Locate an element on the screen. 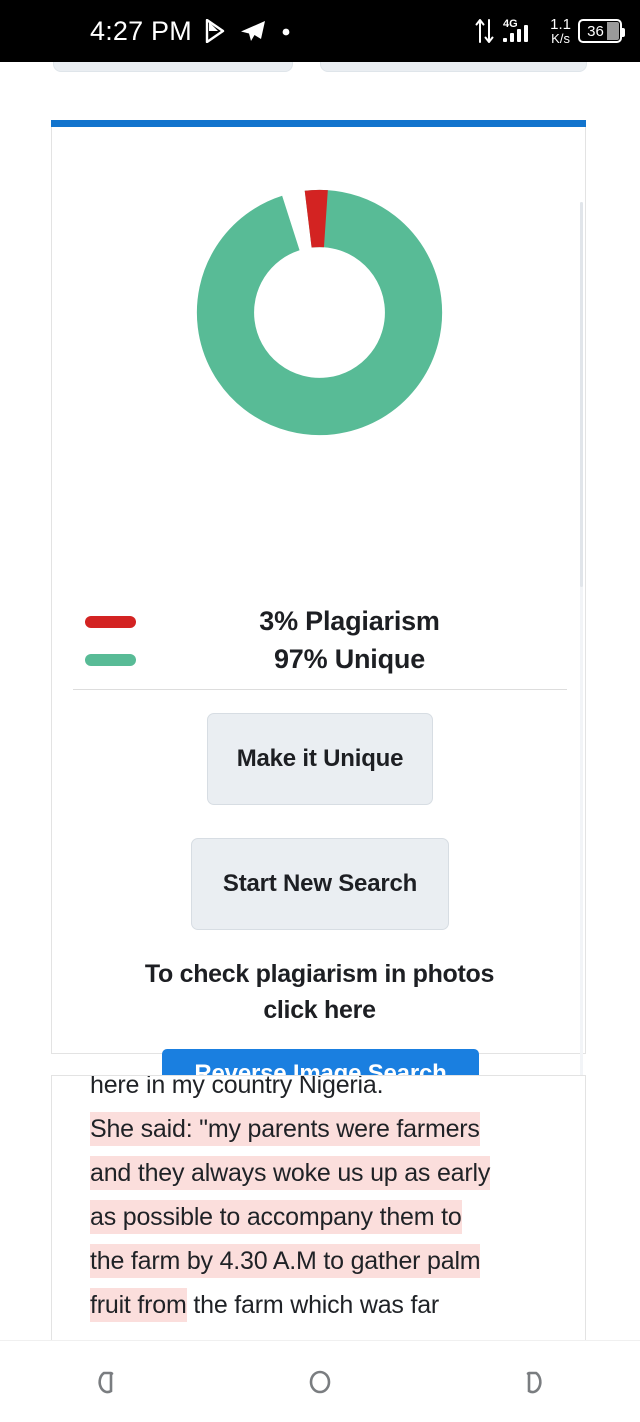  android-navigation-bar is located at coordinates (320, 1381).